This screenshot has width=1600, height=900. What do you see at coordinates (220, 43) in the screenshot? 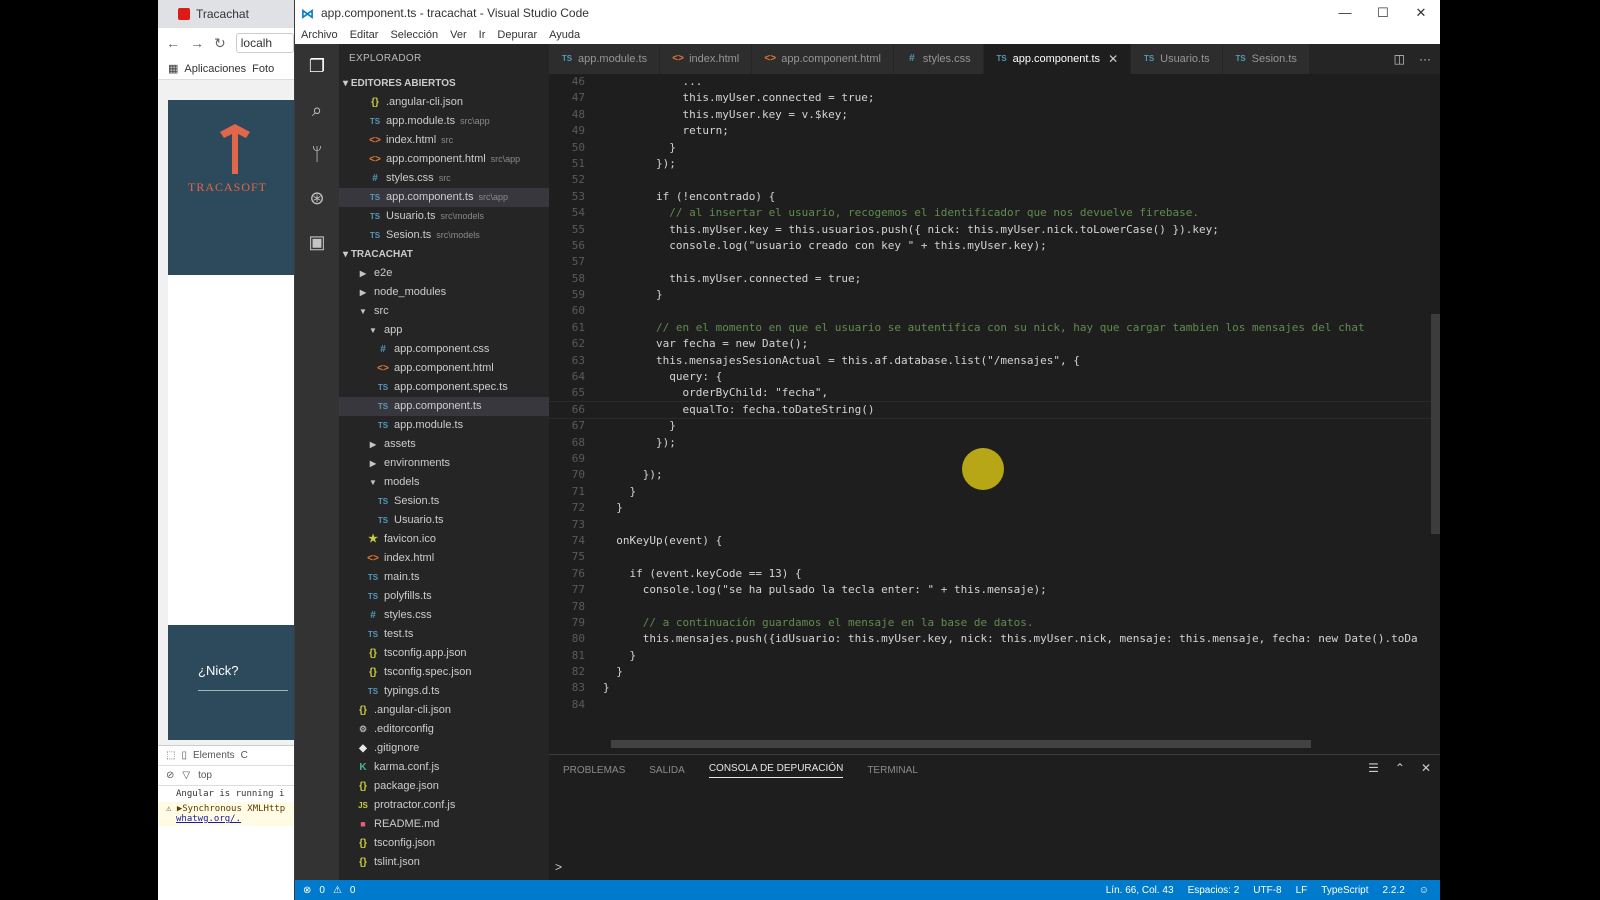
I see `reload-icon: ↻` at bounding box center [220, 43].